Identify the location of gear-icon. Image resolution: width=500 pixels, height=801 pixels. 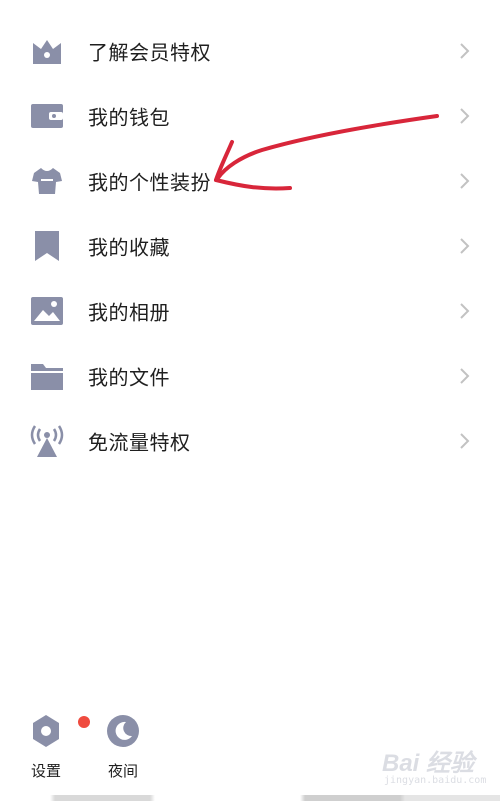
(46, 731).